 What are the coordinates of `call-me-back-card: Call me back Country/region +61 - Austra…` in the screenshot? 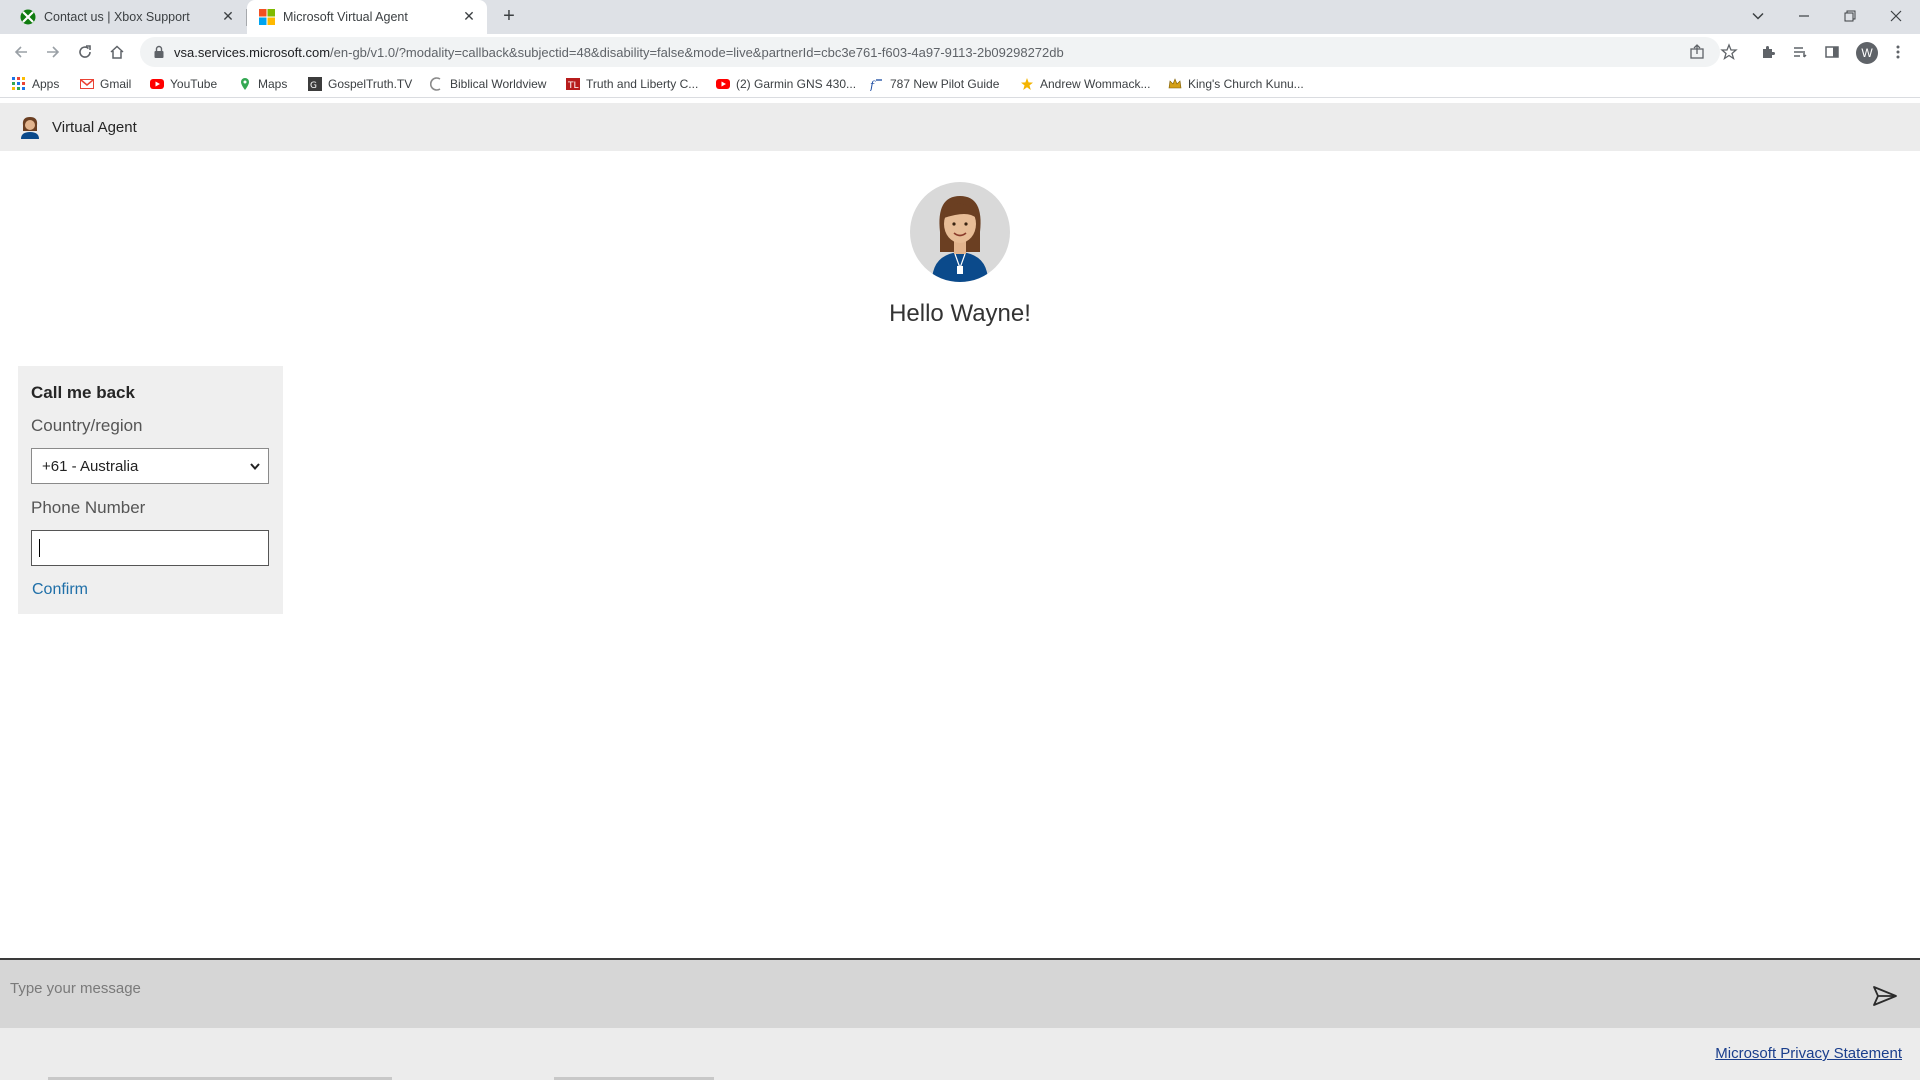 It's located at (150, 490).